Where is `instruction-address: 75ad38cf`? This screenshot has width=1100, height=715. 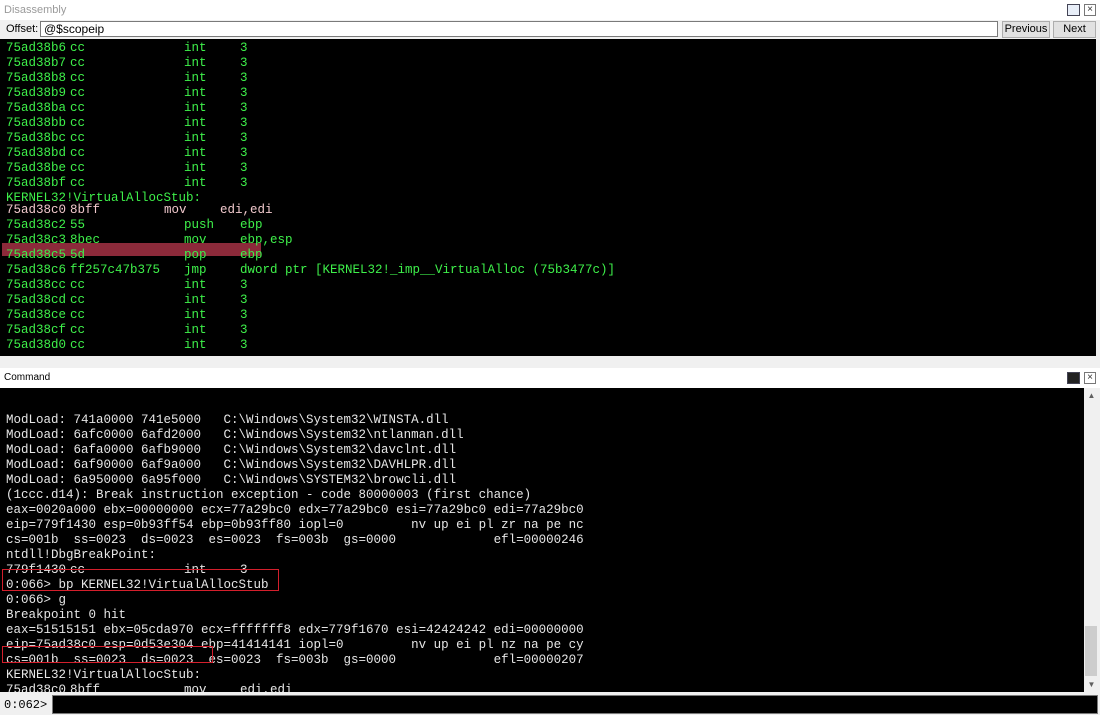 instruction-address: 75ad38cf is located at coordinates (36, 330).